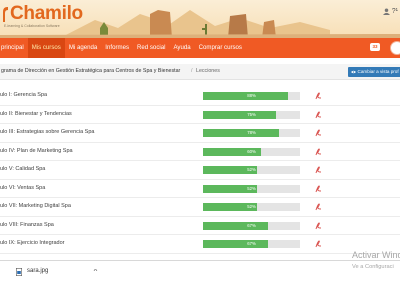 This screenshot has height=284, width=400. What do you see at coordinates (220, 48) in the screenshot?
I see `nav-item-buy-courses: Comprar cursos` at bounding box center [220, 48].